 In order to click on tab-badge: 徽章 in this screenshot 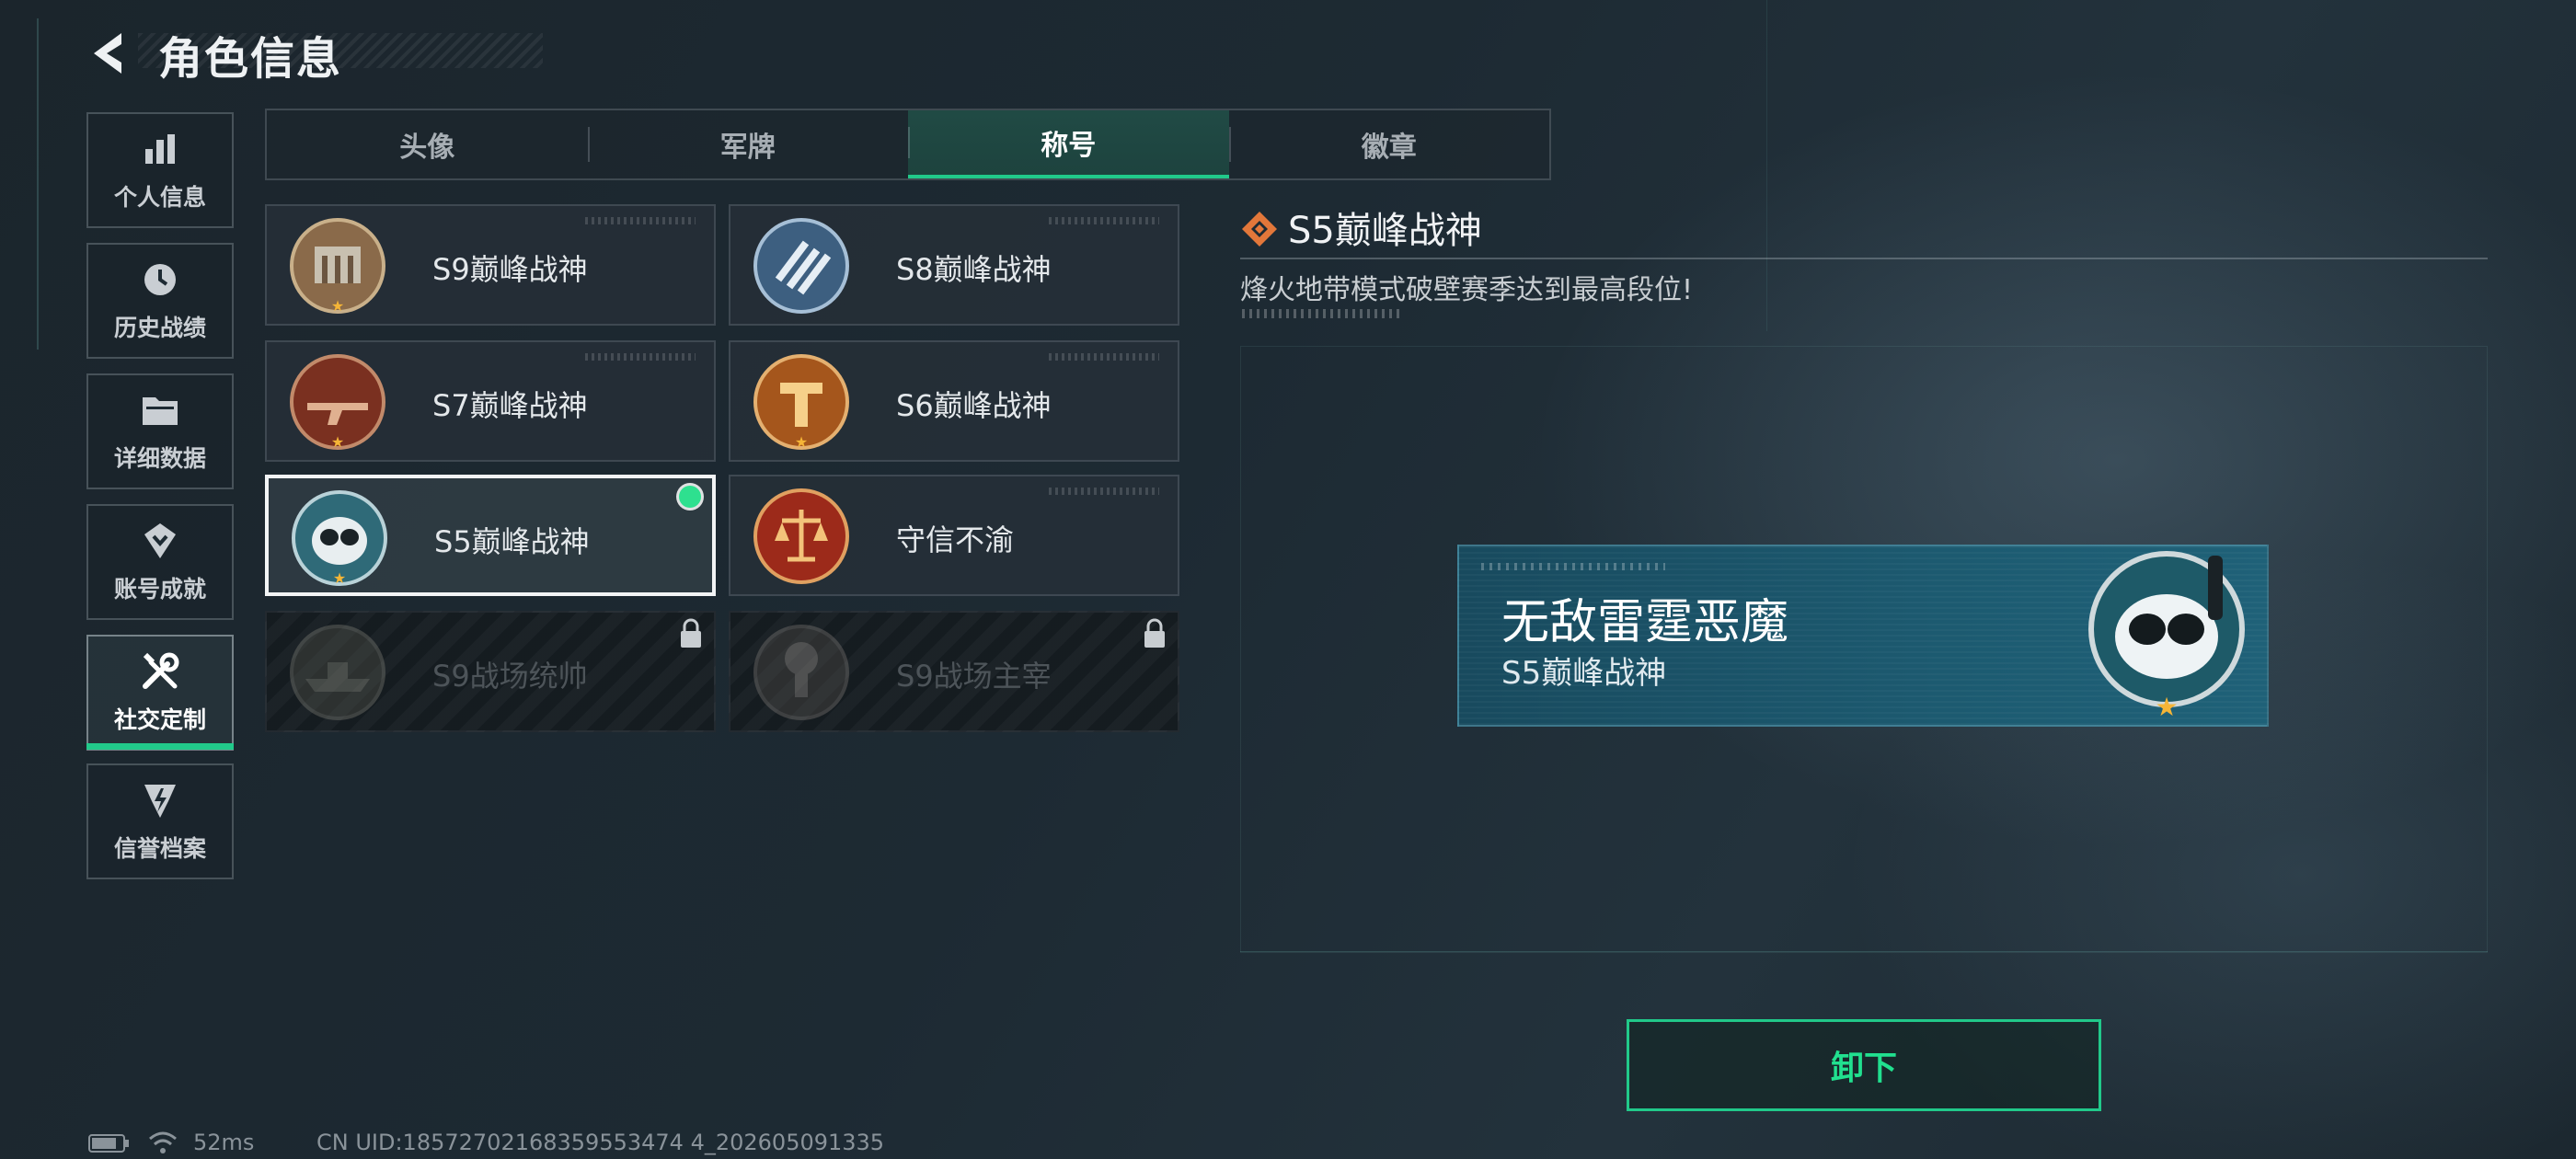, I will do `click(1389, 144)`.